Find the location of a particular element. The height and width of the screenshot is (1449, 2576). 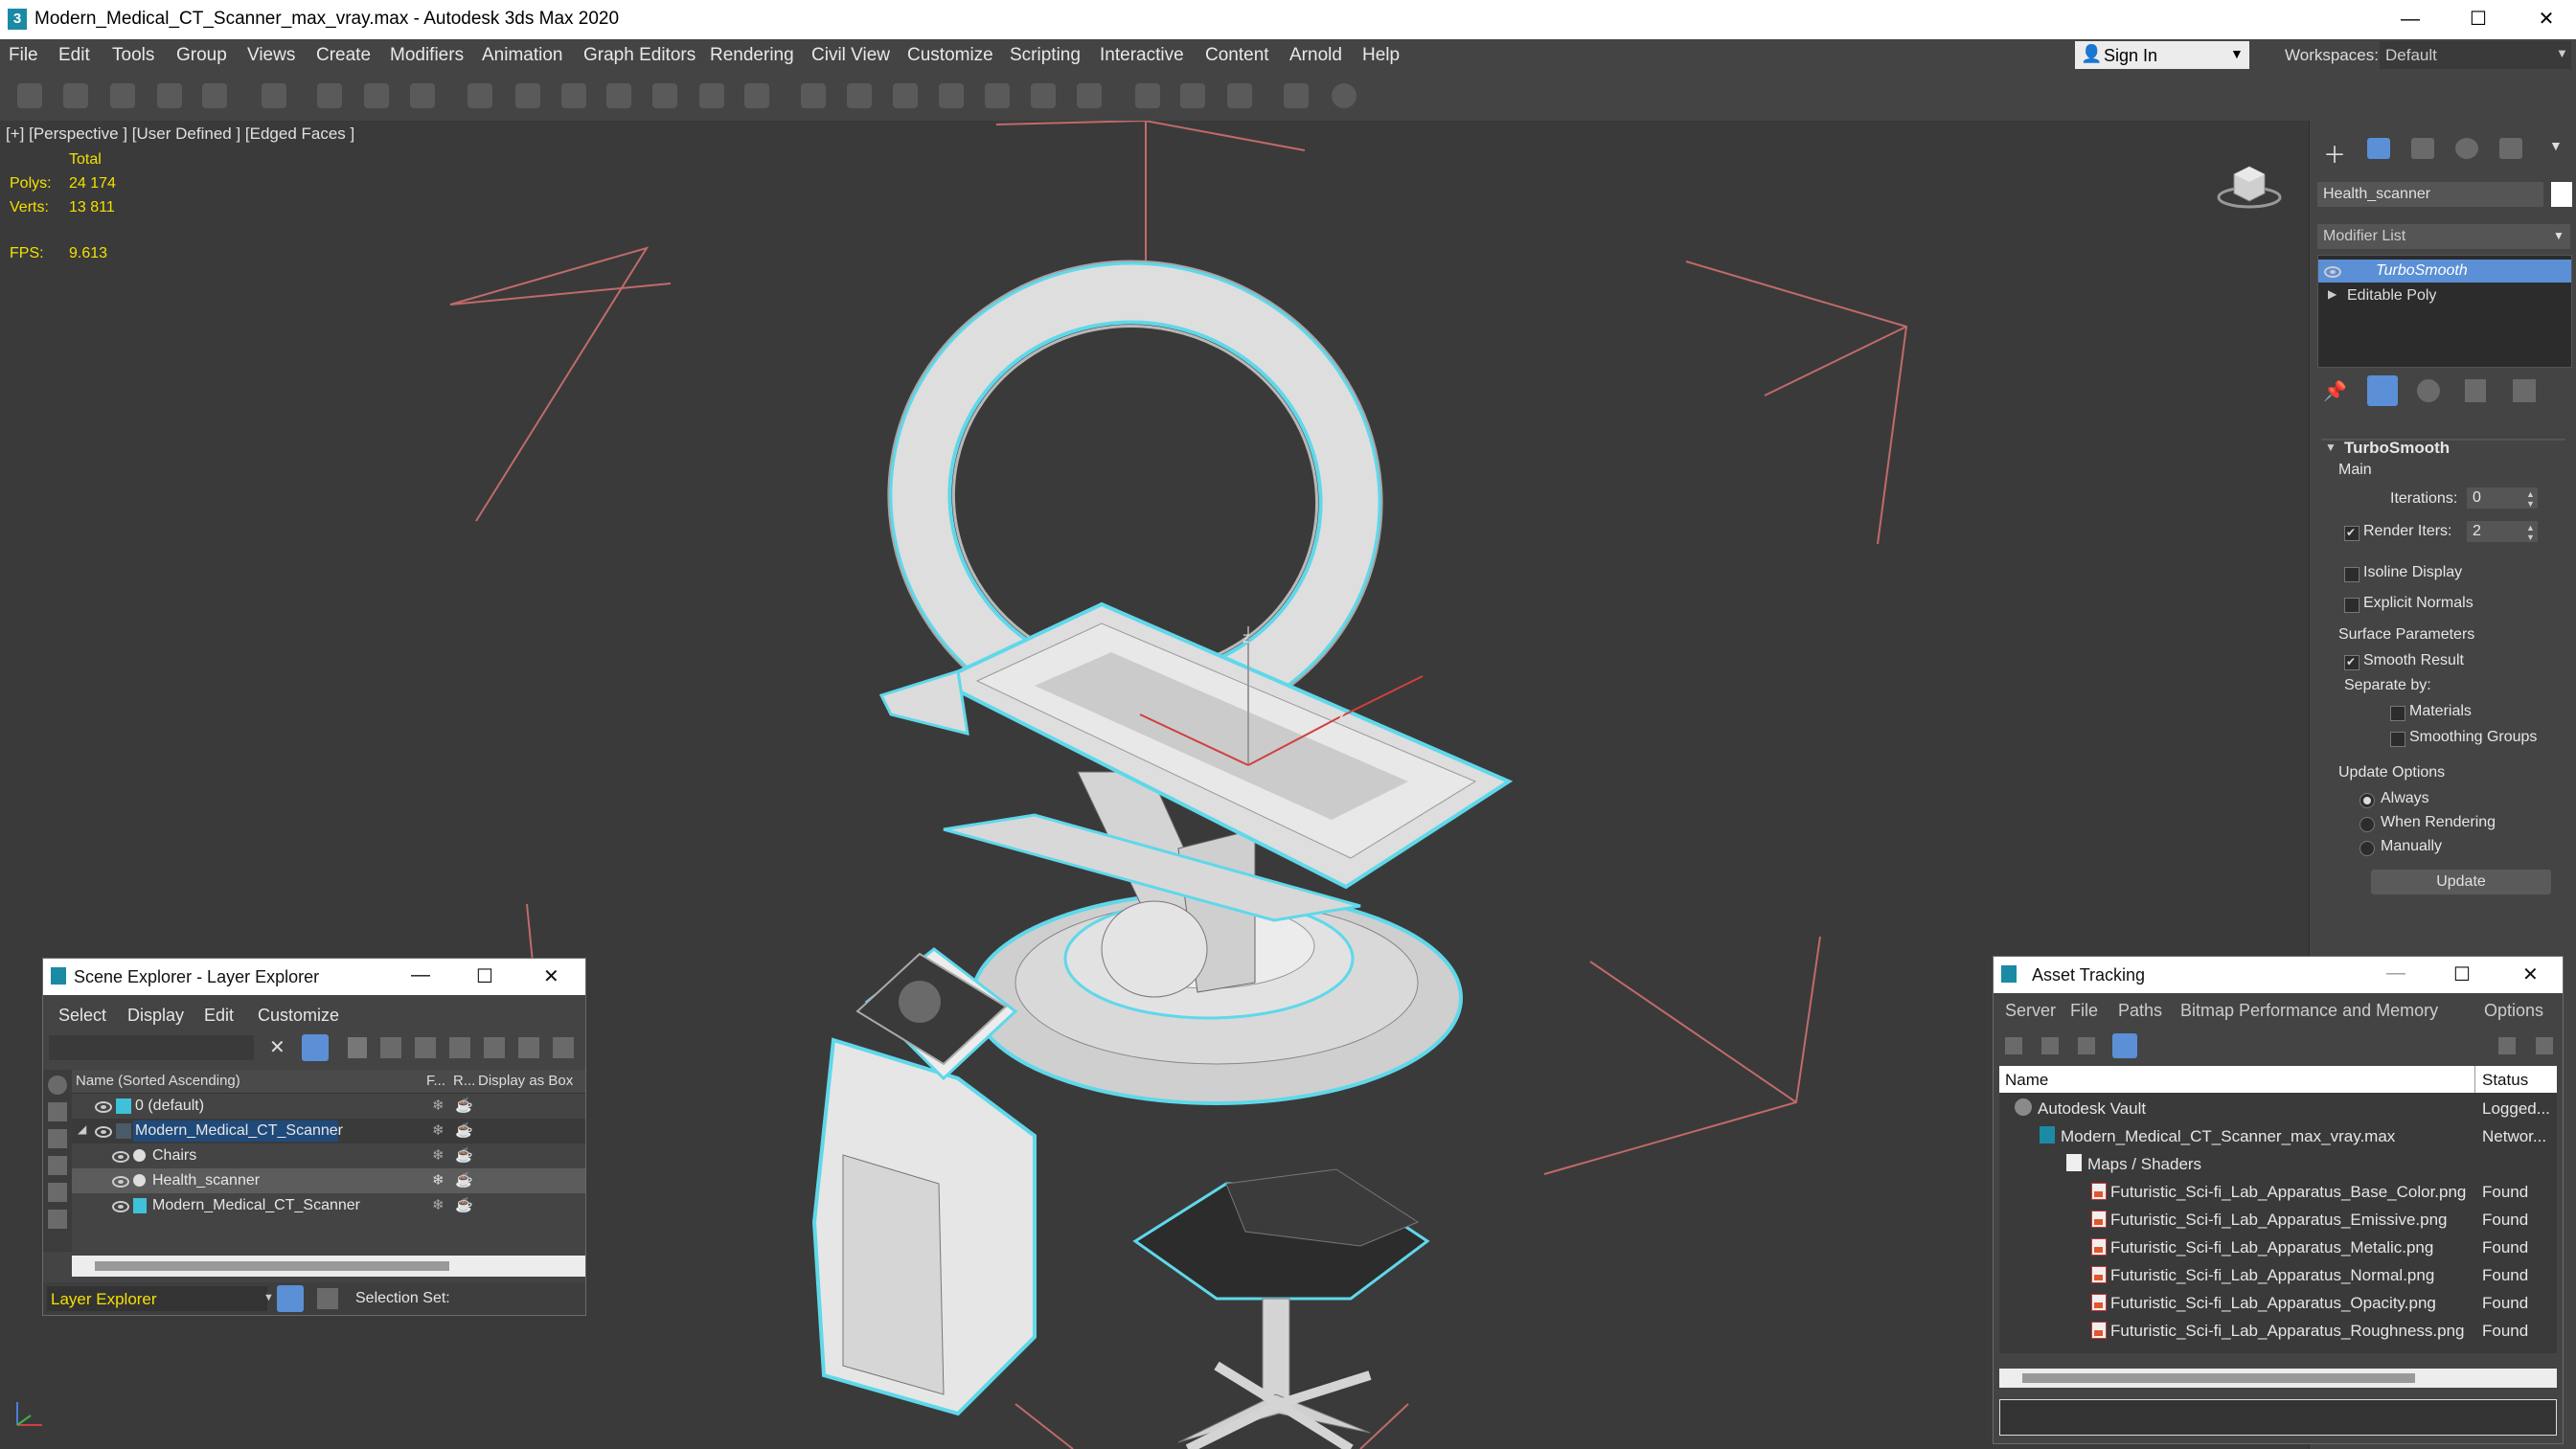

teapot-icon is located at coordinates (1043, 95).